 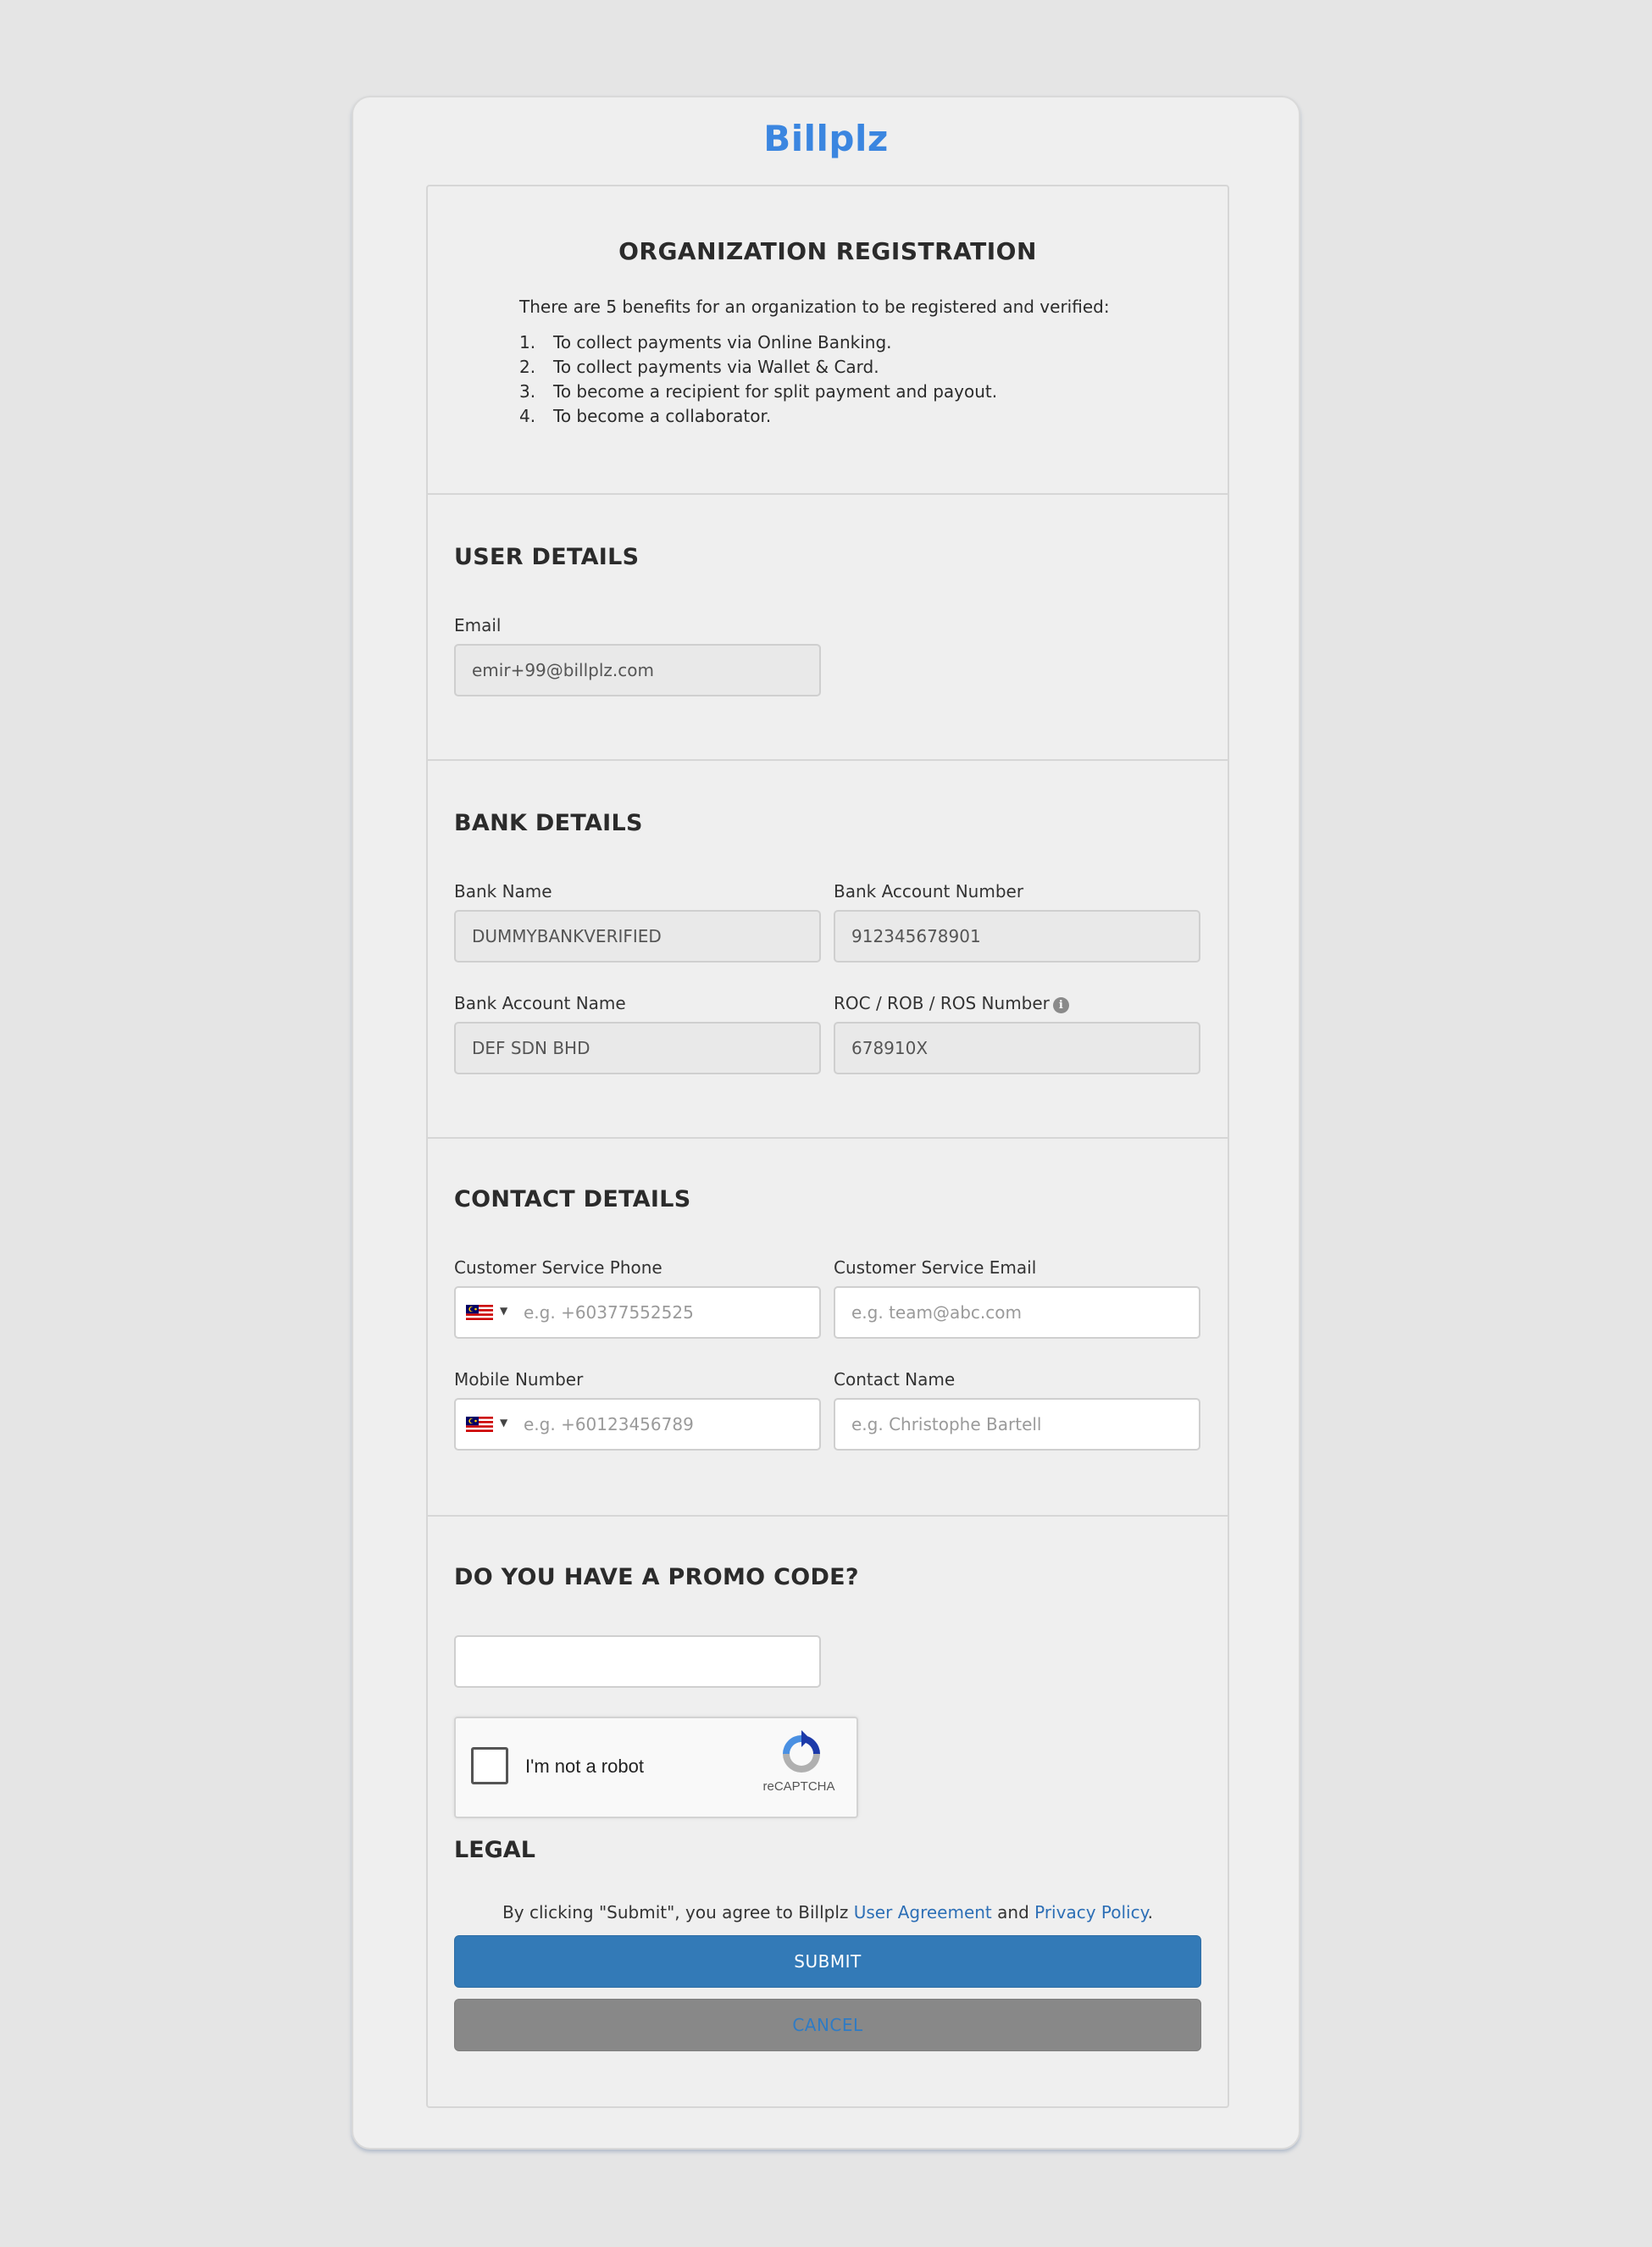 I want to click on mobile-number-label: Mobile Number, so click(x=519, y=1379).